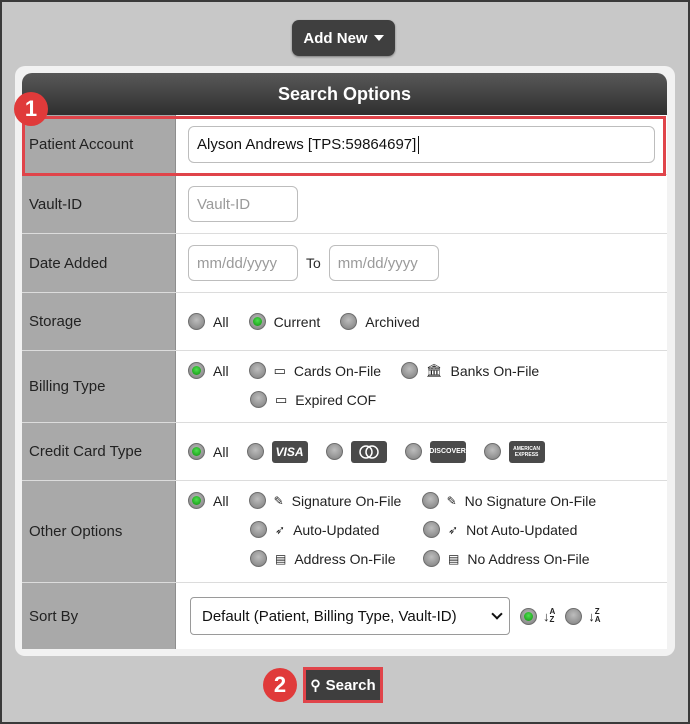 This screenshot has width=690, height=724. I want to click on credit-card-type-label: Credit Card Type, so click(99, 451).